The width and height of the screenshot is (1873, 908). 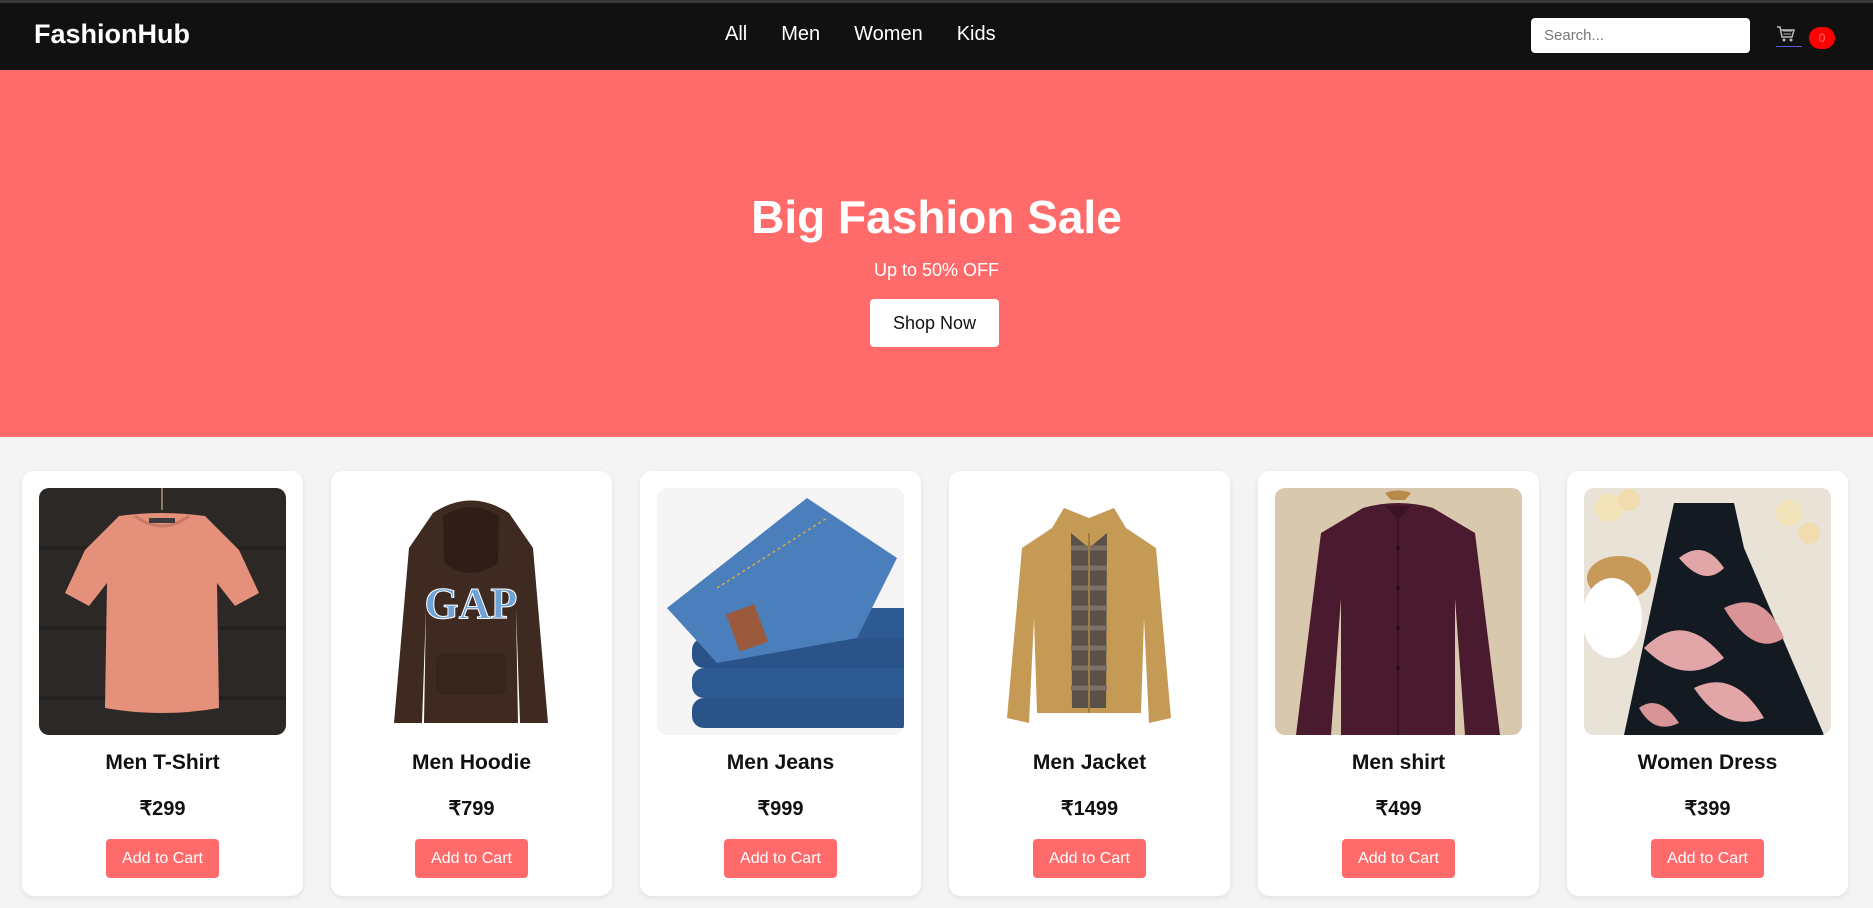 I want to click on product-card: GAP Men Hoodie ₹799 Add to Cart, so click(x=471, y=683).